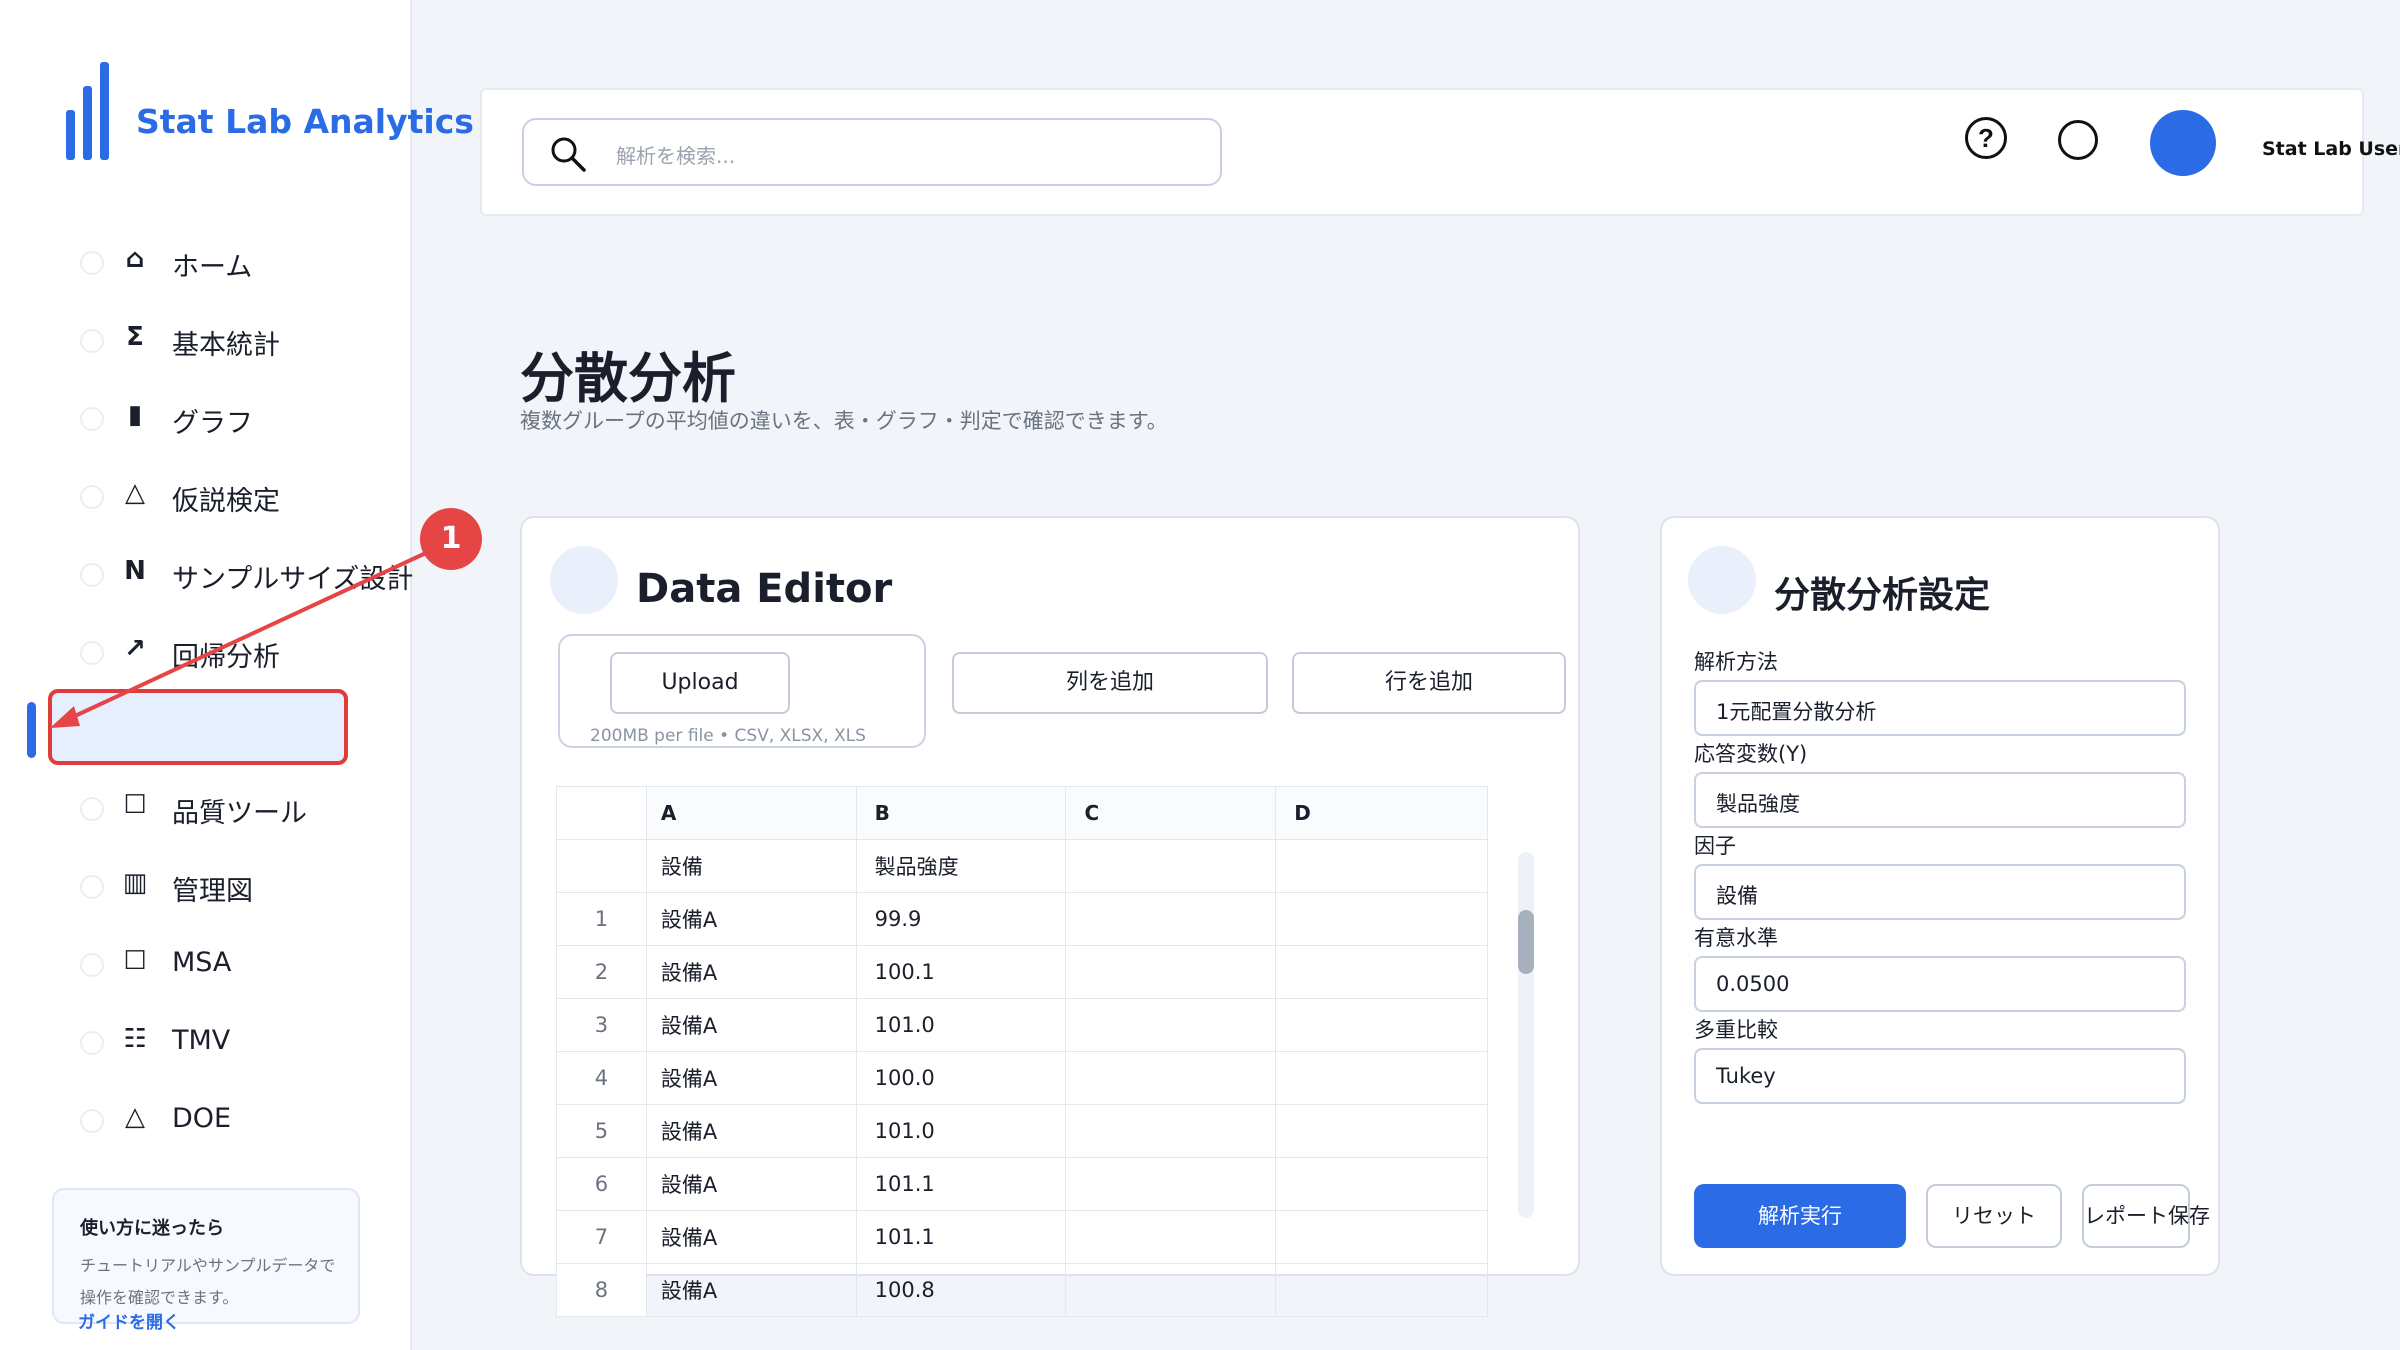  What do you see at coordinates (226, 345) in the screenshot?
I see `sidebar-item-label: 基本統計` at bounding box center [226, 345].